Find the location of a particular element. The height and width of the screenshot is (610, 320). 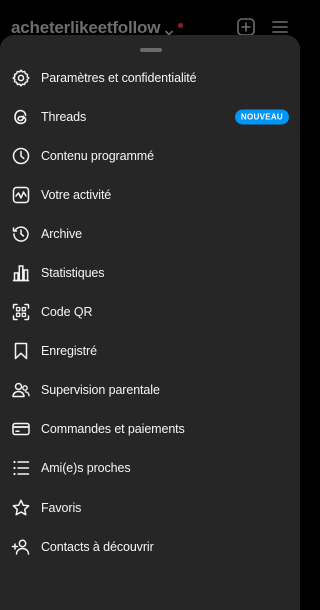

menu-item-parental-supervision: Supervision parentale is located at coordinates (150, 390).